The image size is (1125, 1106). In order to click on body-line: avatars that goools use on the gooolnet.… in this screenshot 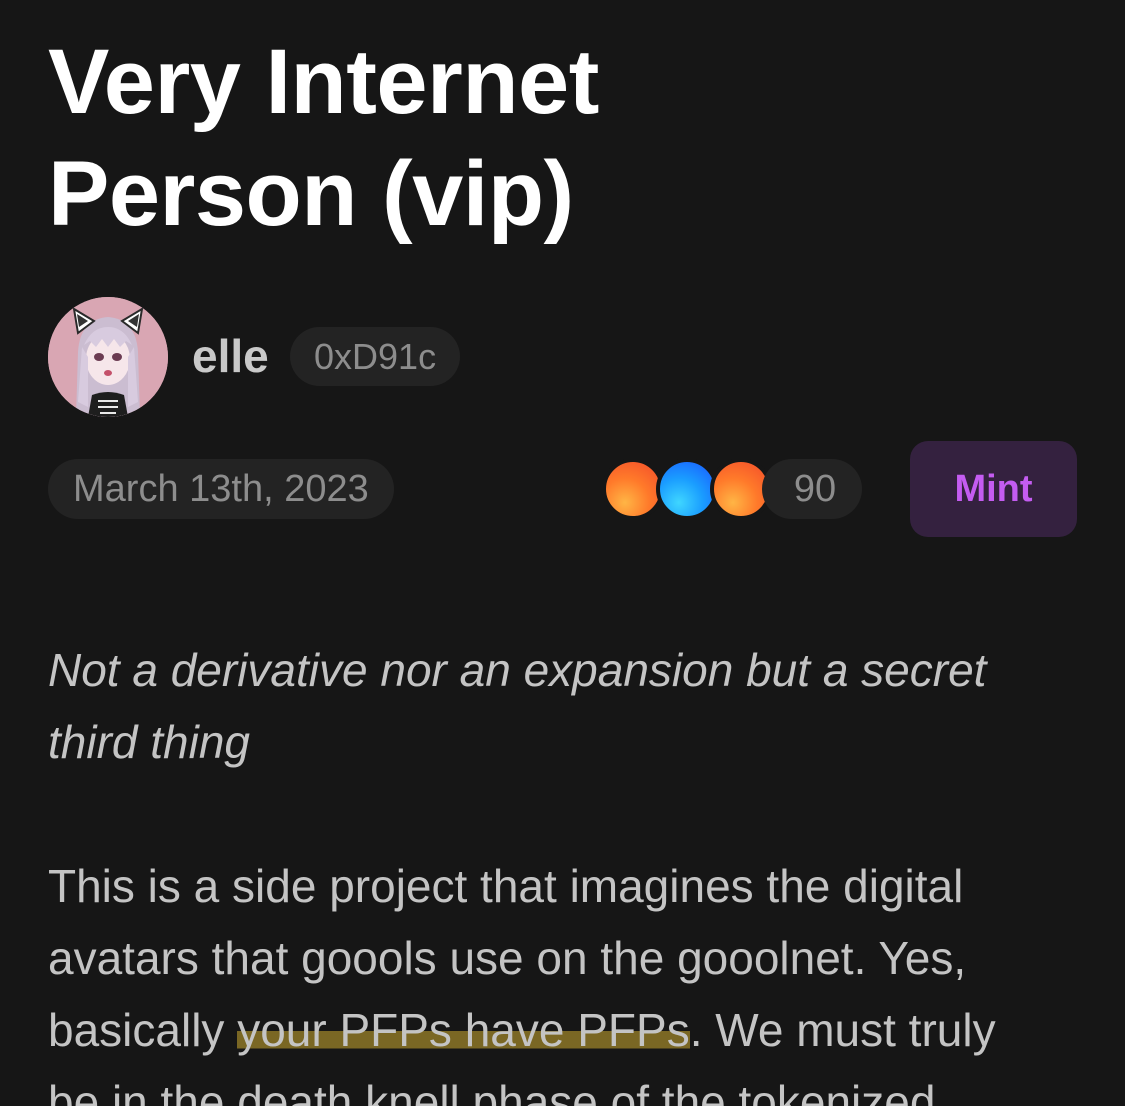, I will do `click(507, 958)`.